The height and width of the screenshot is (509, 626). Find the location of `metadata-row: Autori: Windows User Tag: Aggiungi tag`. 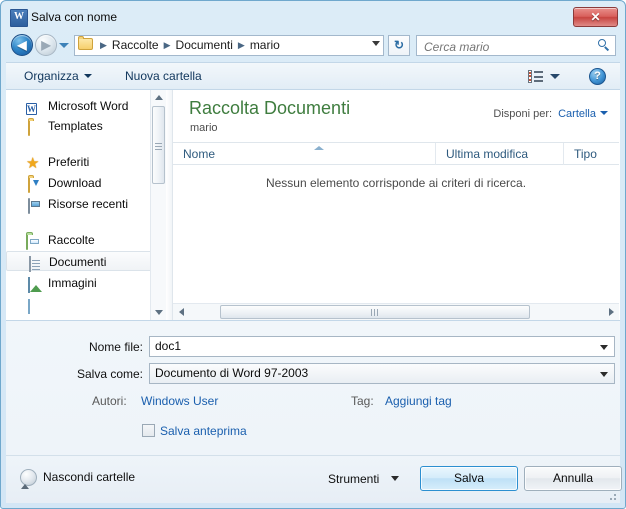

metadata-row: Autori: Windows User Tag: Aggiungi tag is located at coordinates (313, 401).